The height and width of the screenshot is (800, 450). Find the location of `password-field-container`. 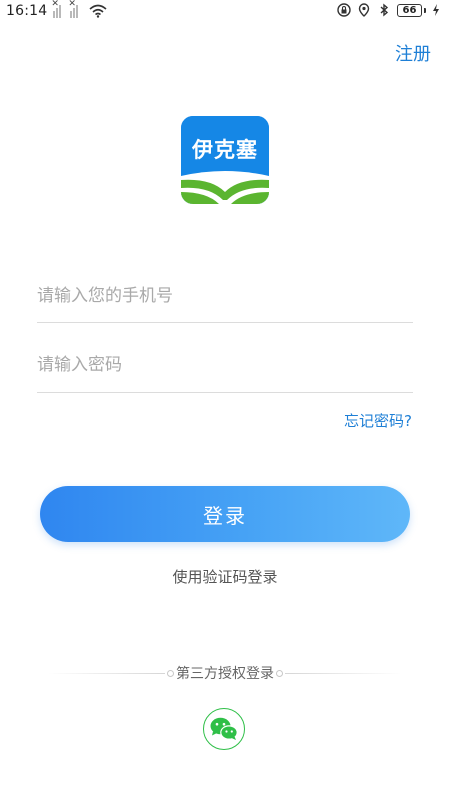

password-field-container is located at coordinates (225, 365).